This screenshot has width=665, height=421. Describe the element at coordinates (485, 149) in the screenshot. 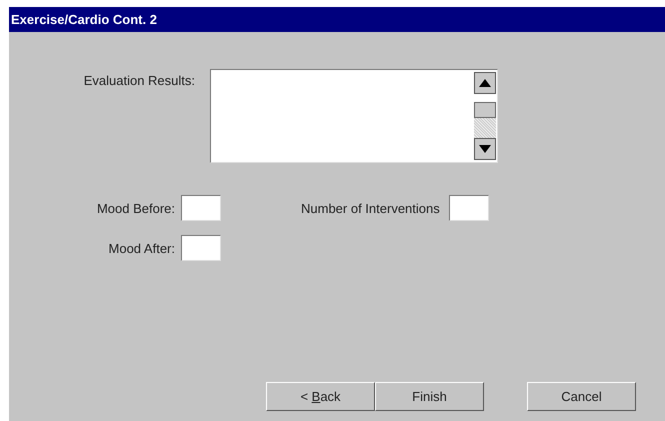

I see `scroll-down-icon` at that location.